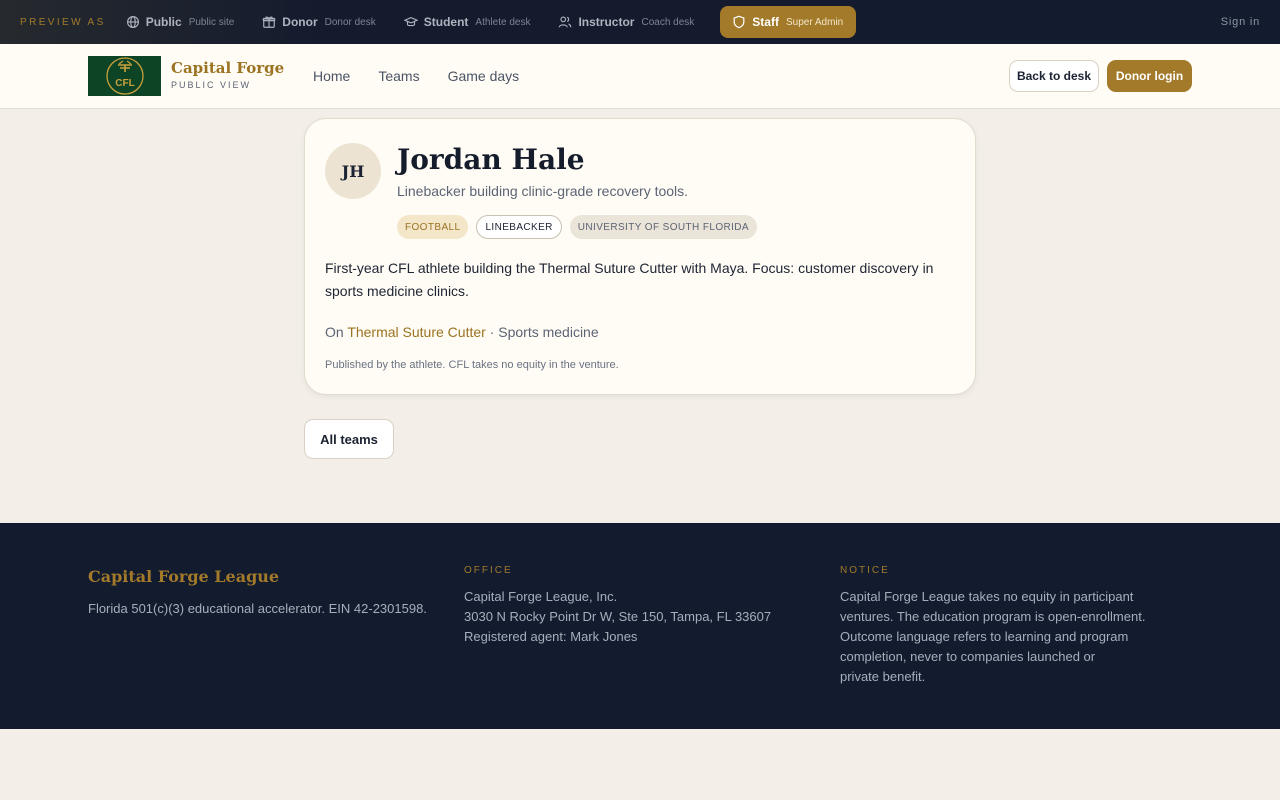  I want to click on preview-role-donor: Donor Donor desk, so click(324, 22).